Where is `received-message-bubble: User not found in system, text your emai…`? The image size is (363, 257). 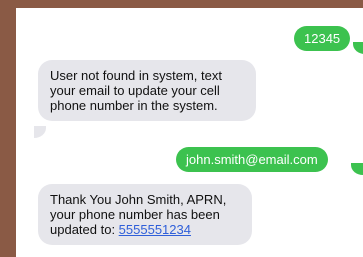 received-message-bubble: User not found in system, text your emai… is located at coordinates (147, 90).